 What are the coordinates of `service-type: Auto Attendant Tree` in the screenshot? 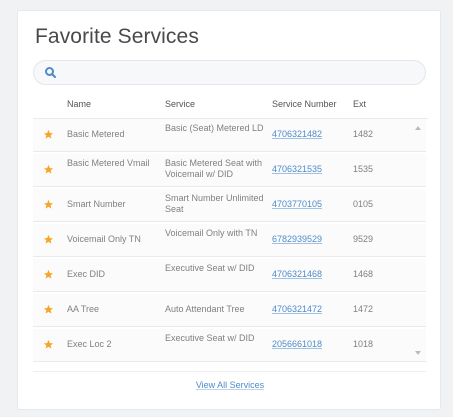 It's located at (205, 309).